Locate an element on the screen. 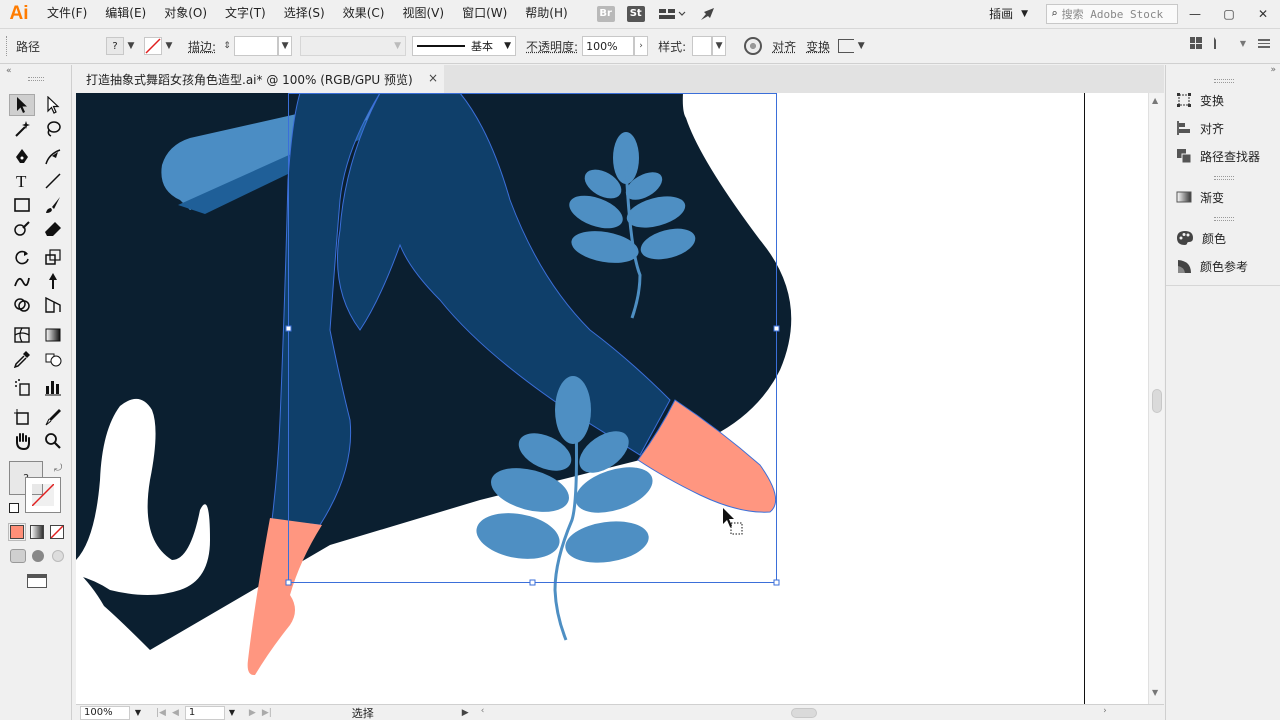 The image size is (1280, 720). align-link: 对齐 is located at coordinates (784, 46).